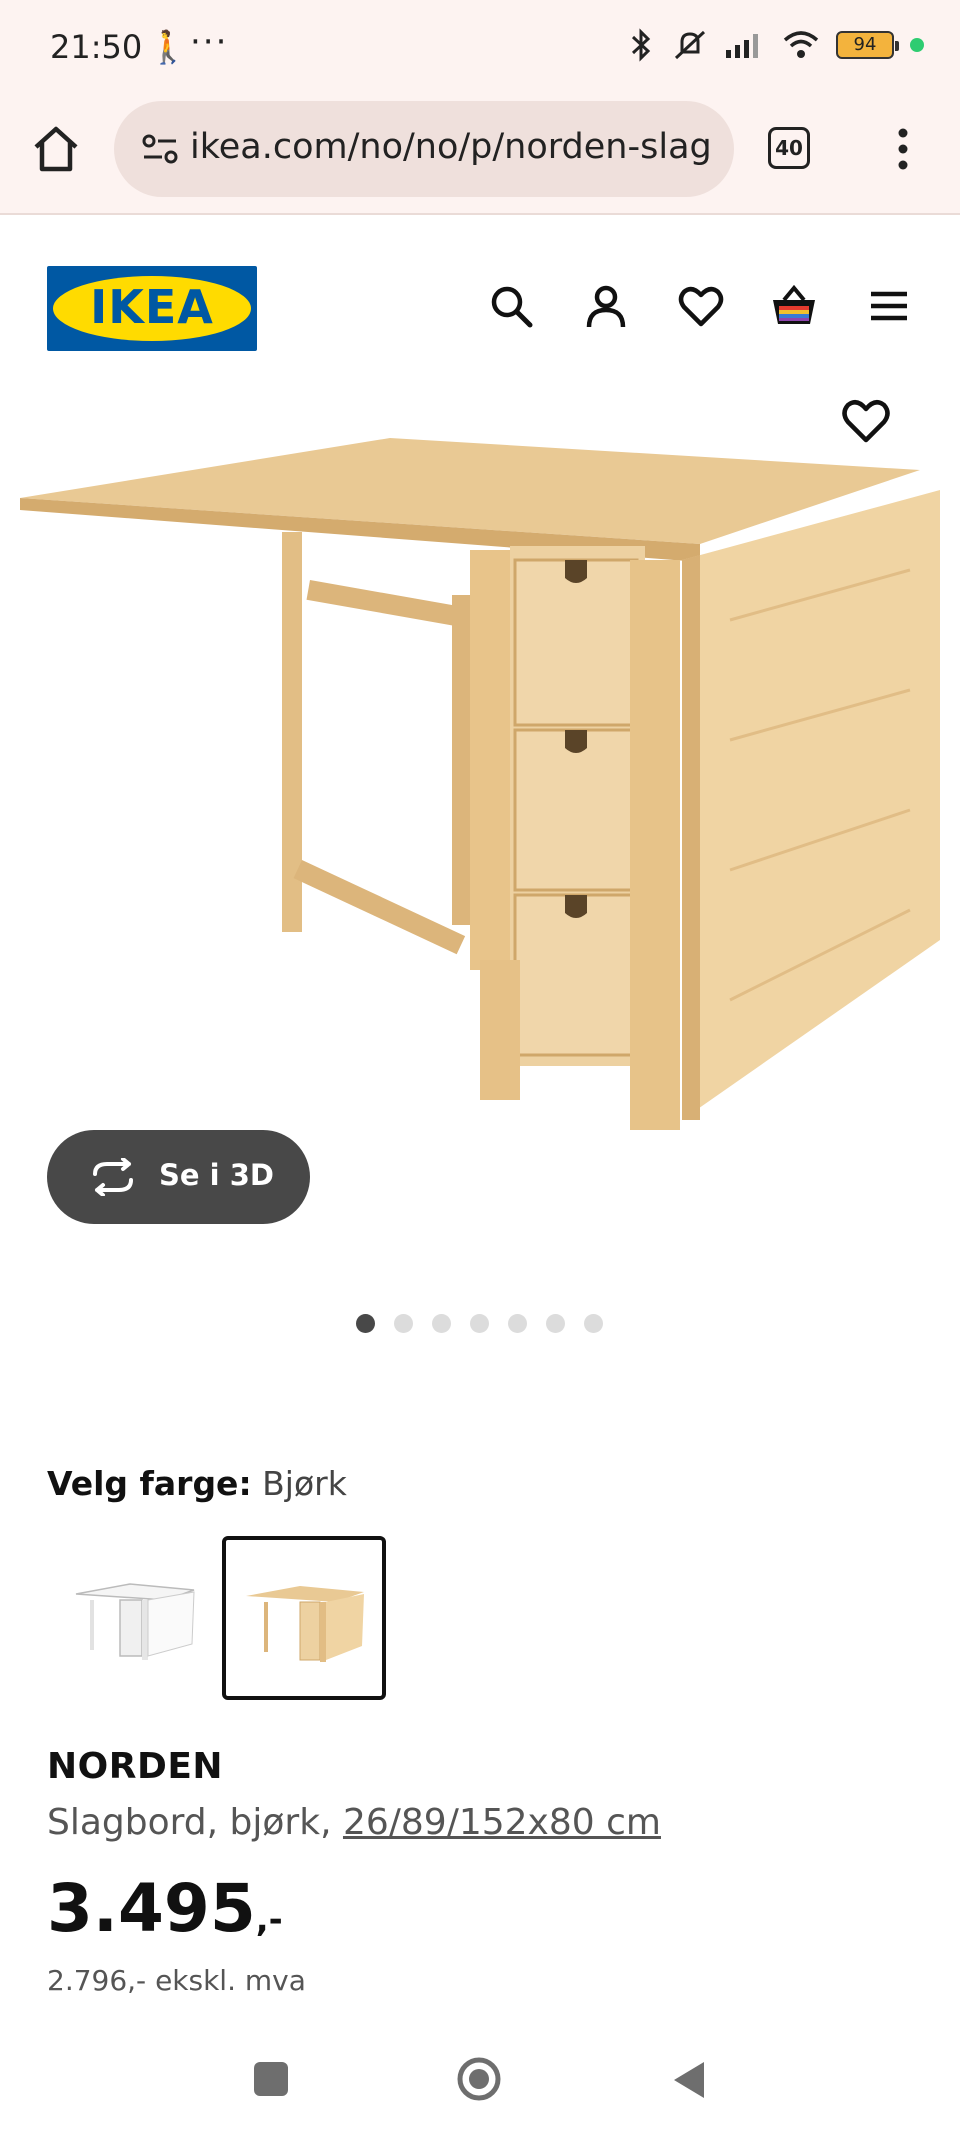 The height and width of the screenshot is (2134, 960). Describe the element at coordinates (775, 45) in the screenshot. I see `status-icons: 94` at that location.